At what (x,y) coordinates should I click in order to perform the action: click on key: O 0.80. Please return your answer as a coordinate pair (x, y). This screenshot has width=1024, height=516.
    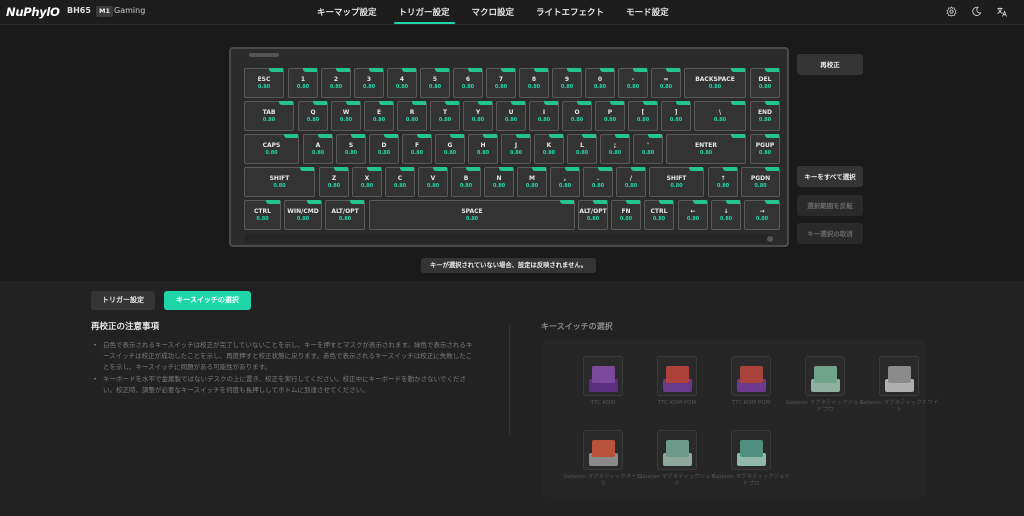
    Looking at the image, I should click on (577, 116).